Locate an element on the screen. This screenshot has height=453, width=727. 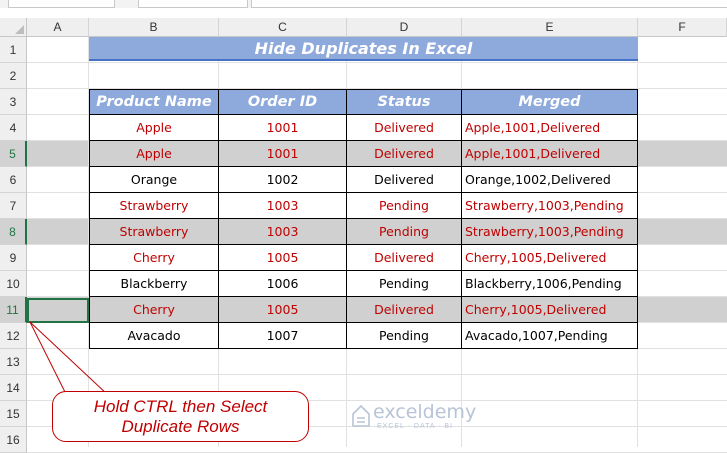
logo-wordmark: exceldemy is located at coordinates (425, 412).